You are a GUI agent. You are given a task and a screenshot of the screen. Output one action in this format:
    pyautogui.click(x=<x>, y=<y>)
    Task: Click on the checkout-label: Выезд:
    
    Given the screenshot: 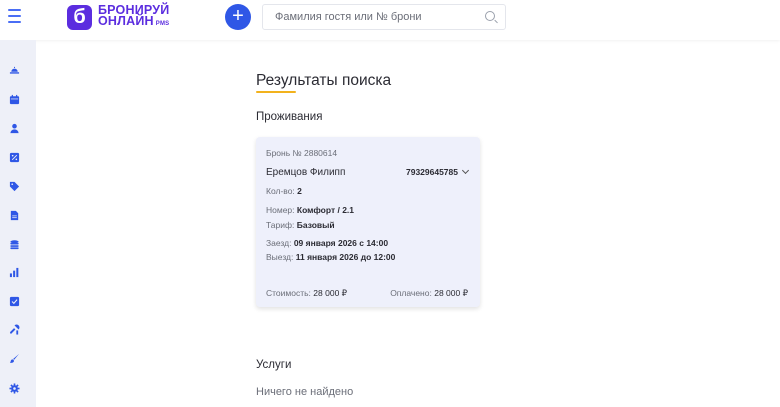 What is the action you would take?
    pyautogui.click(x=280, y=257)
    